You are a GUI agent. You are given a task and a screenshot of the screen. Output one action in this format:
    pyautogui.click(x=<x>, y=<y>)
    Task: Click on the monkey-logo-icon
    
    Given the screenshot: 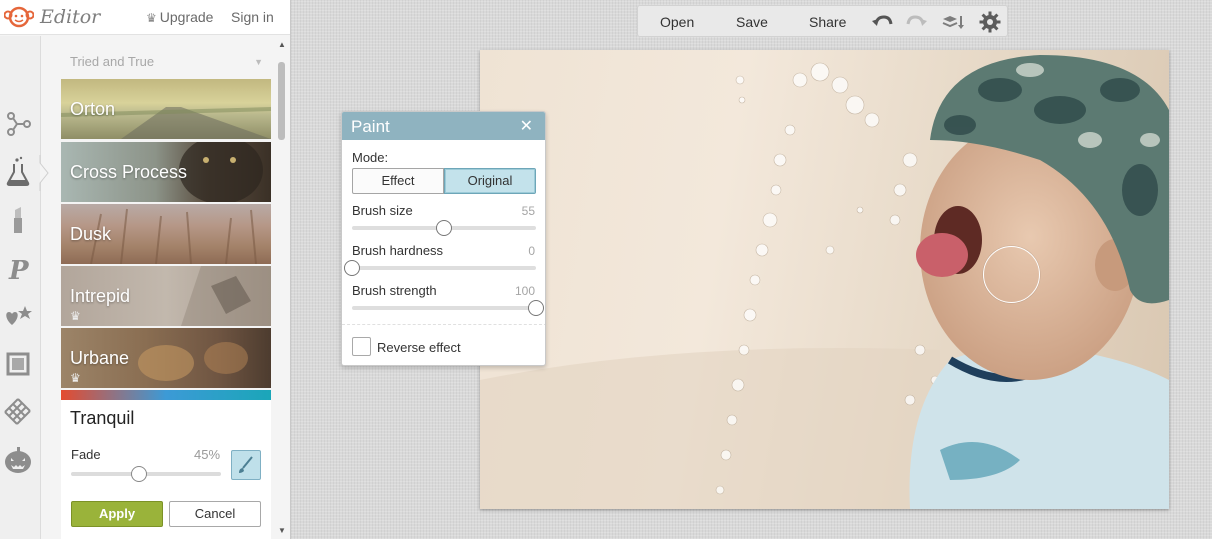 What is the action you would take?
    pyautogui.click(x=19, y=17)
    